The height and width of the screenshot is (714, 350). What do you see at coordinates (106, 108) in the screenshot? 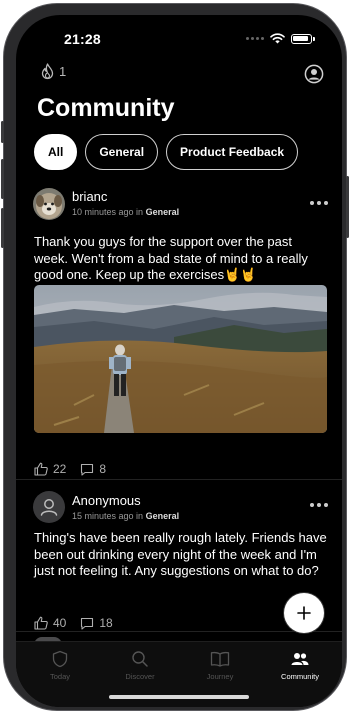
I see `page-title: Community` at bounding box center [106, 108].